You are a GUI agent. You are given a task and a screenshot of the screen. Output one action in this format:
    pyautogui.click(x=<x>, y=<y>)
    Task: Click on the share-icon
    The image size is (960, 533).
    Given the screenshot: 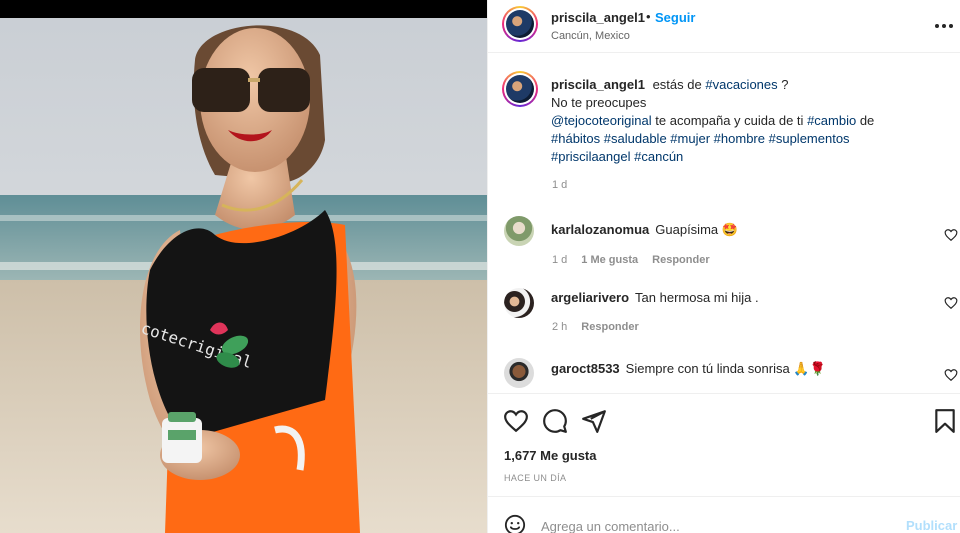 What is the action you would take?
    pyautogui.click(x=594, y=421)
    